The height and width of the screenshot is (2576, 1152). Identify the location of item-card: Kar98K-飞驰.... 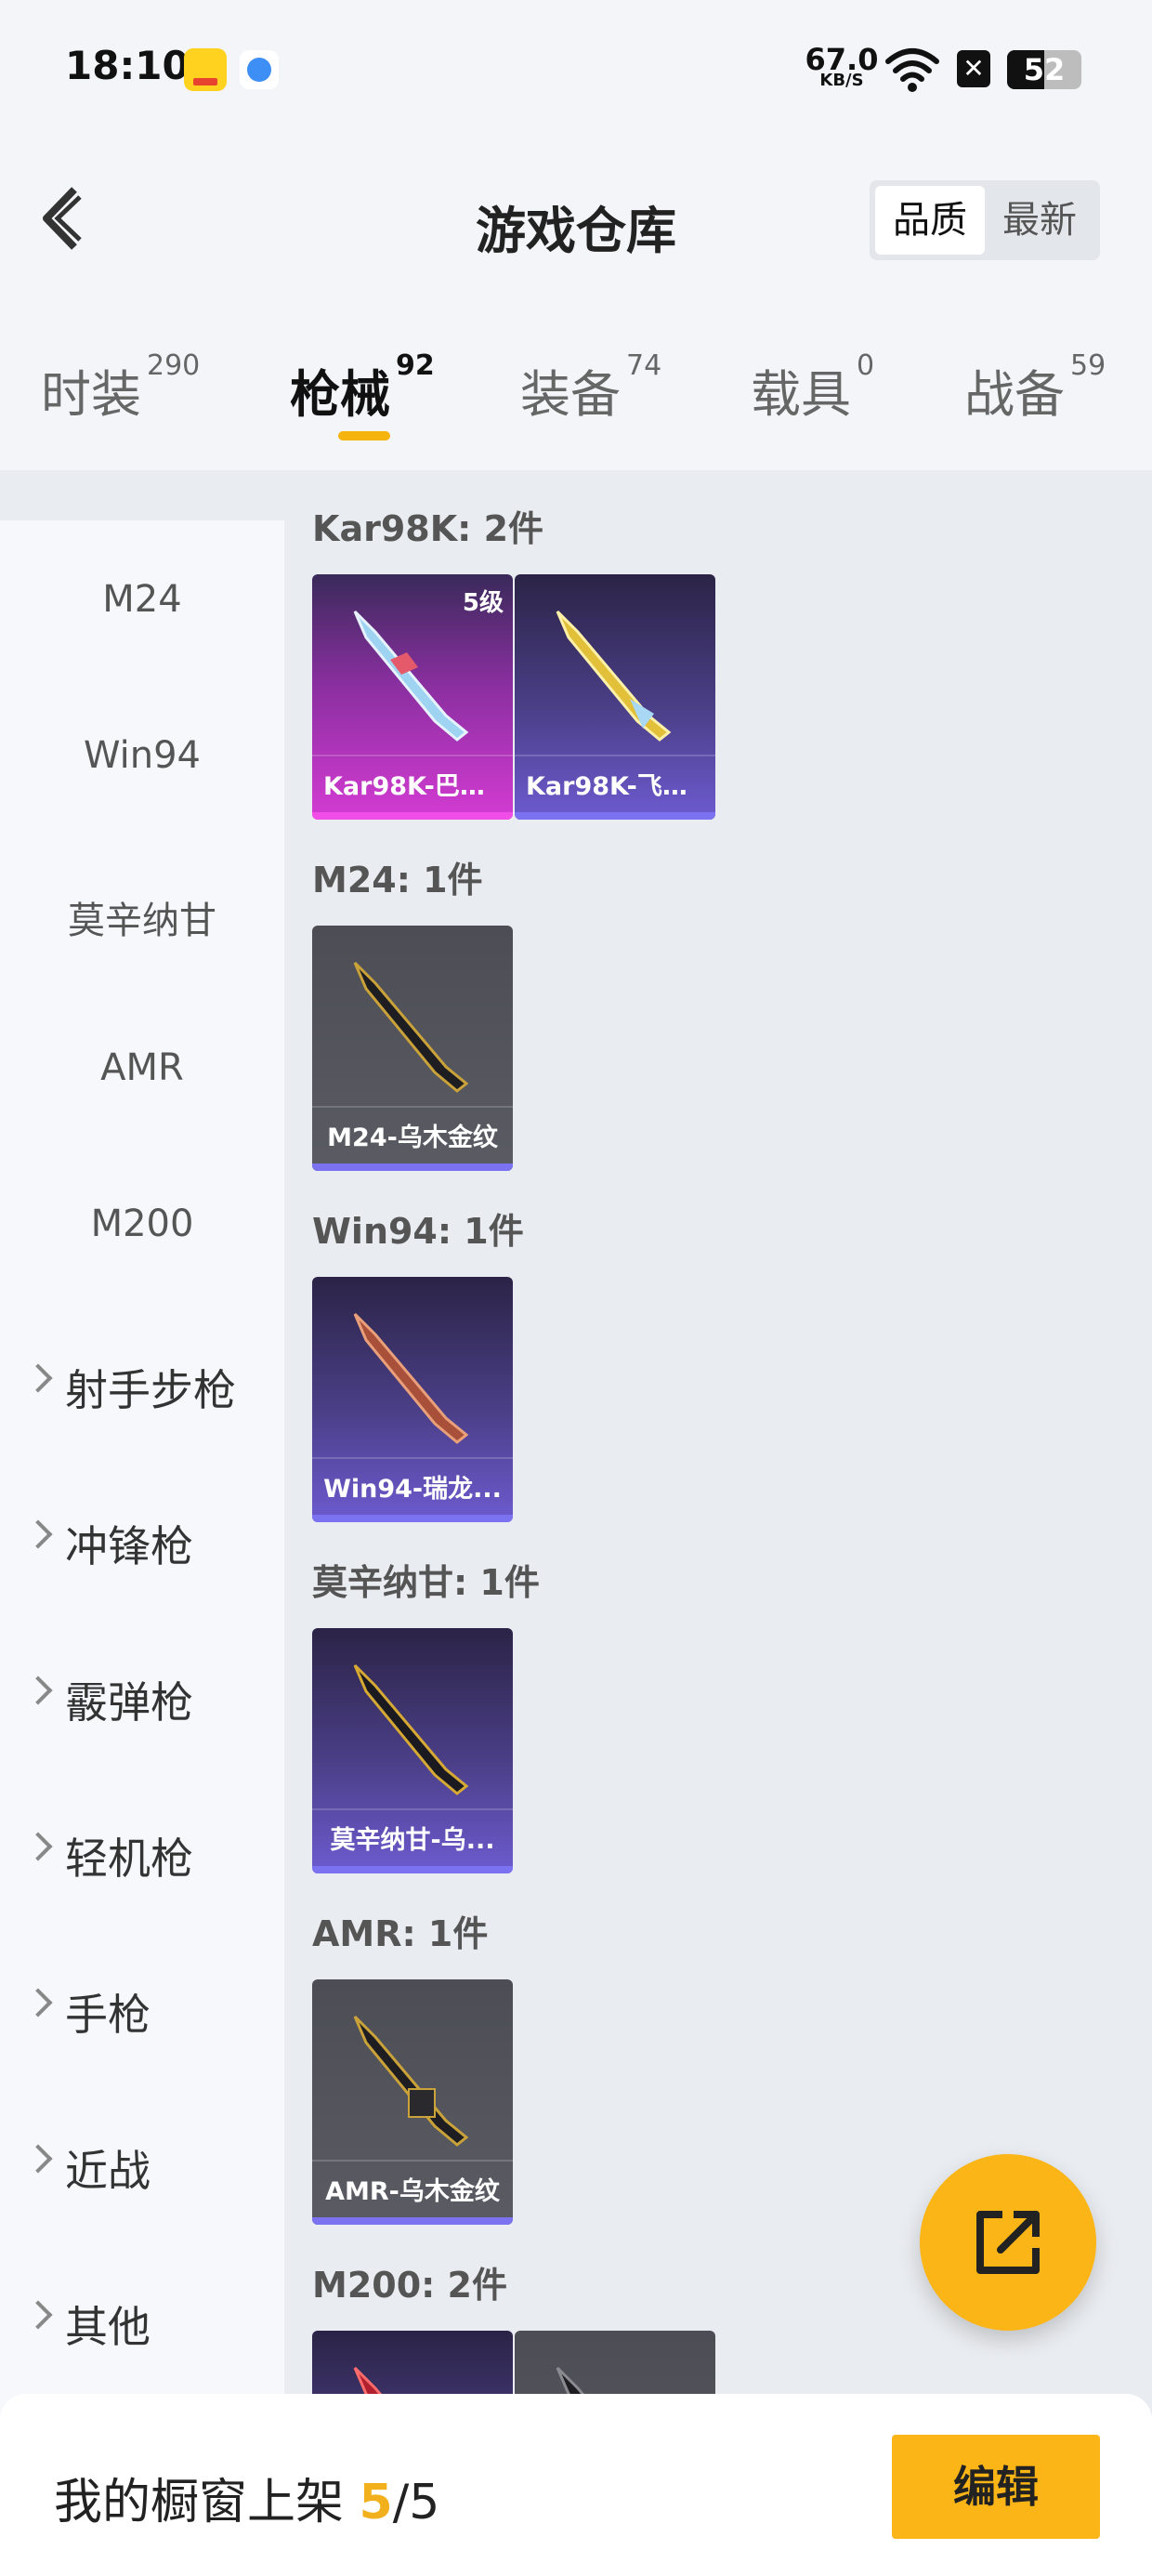
(615, 697).